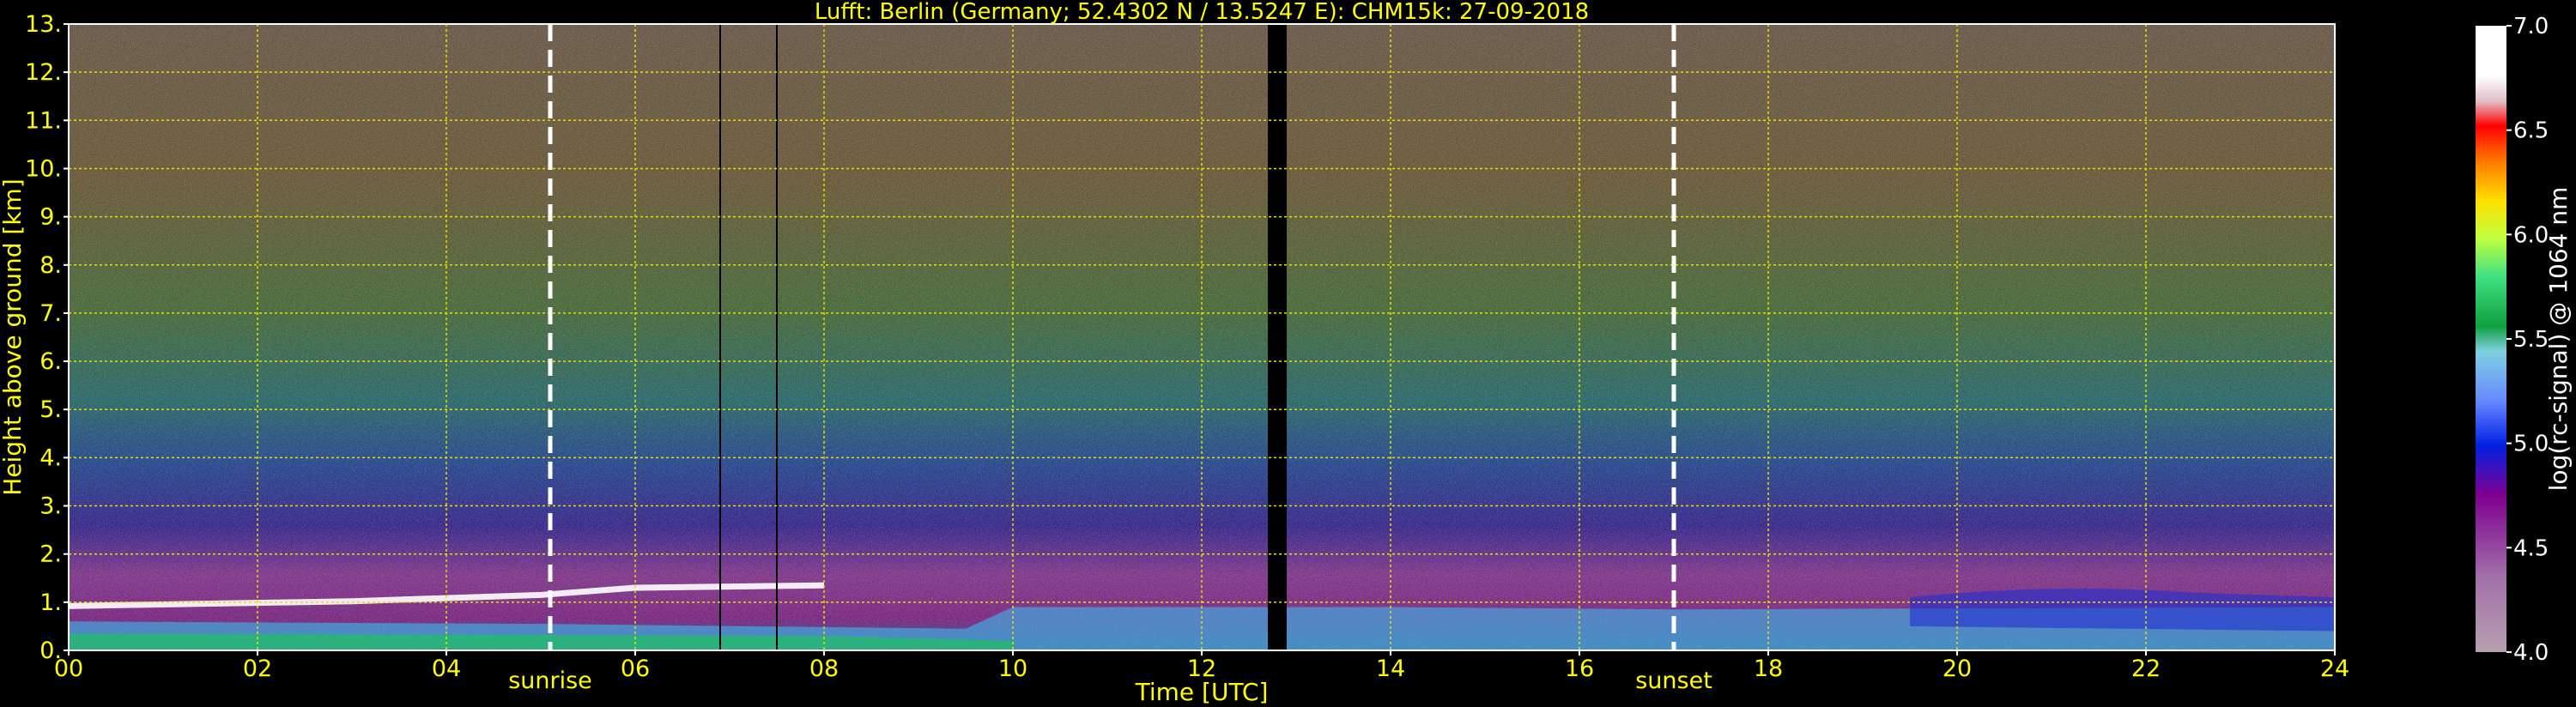  Describe the element at coordinates (1673, 681) in the screenshot. I see `sunset-annotation: sunset` at that location.